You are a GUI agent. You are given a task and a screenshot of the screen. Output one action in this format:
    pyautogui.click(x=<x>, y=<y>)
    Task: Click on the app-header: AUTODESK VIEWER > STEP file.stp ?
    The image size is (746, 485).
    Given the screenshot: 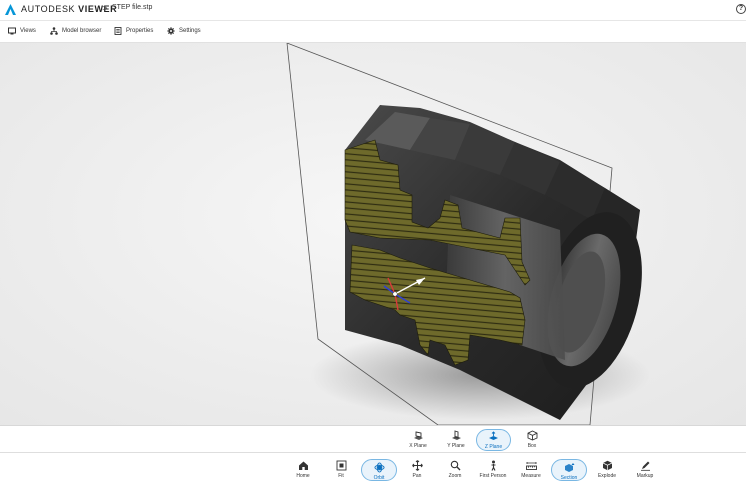 What is the action you would take?
    pyautogui.click(x=373, y=10)
    